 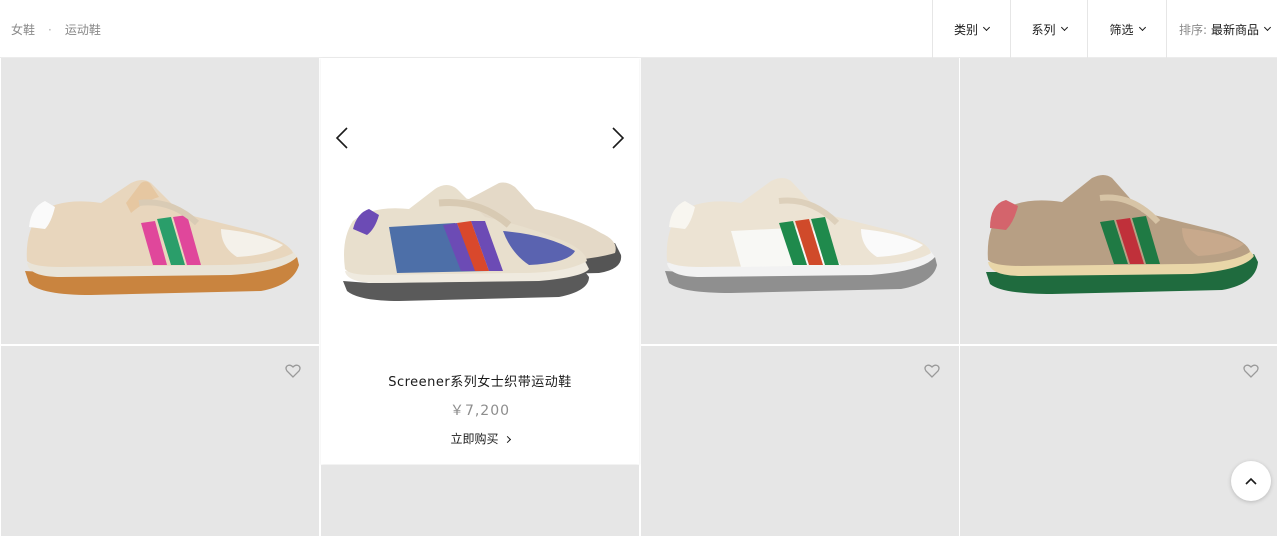 I want to click on breadcrumb-item-sneakers: 运动鞋, so click(x=83, y=29).